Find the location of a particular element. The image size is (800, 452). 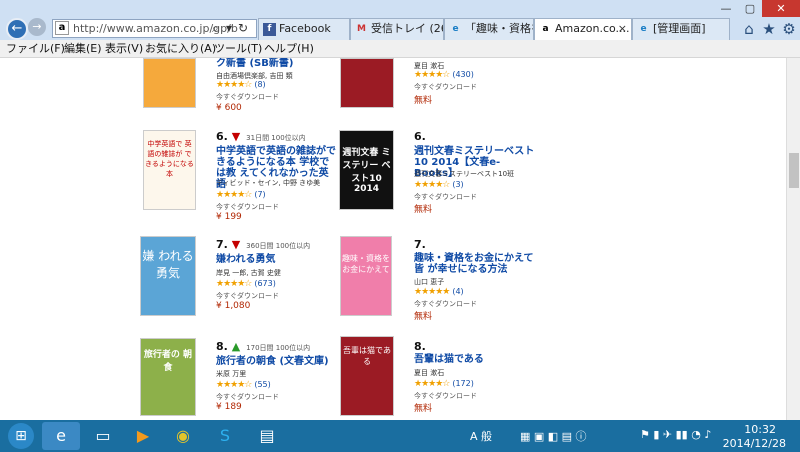

amazon-favicon: a is located at coordinates (62, 28).